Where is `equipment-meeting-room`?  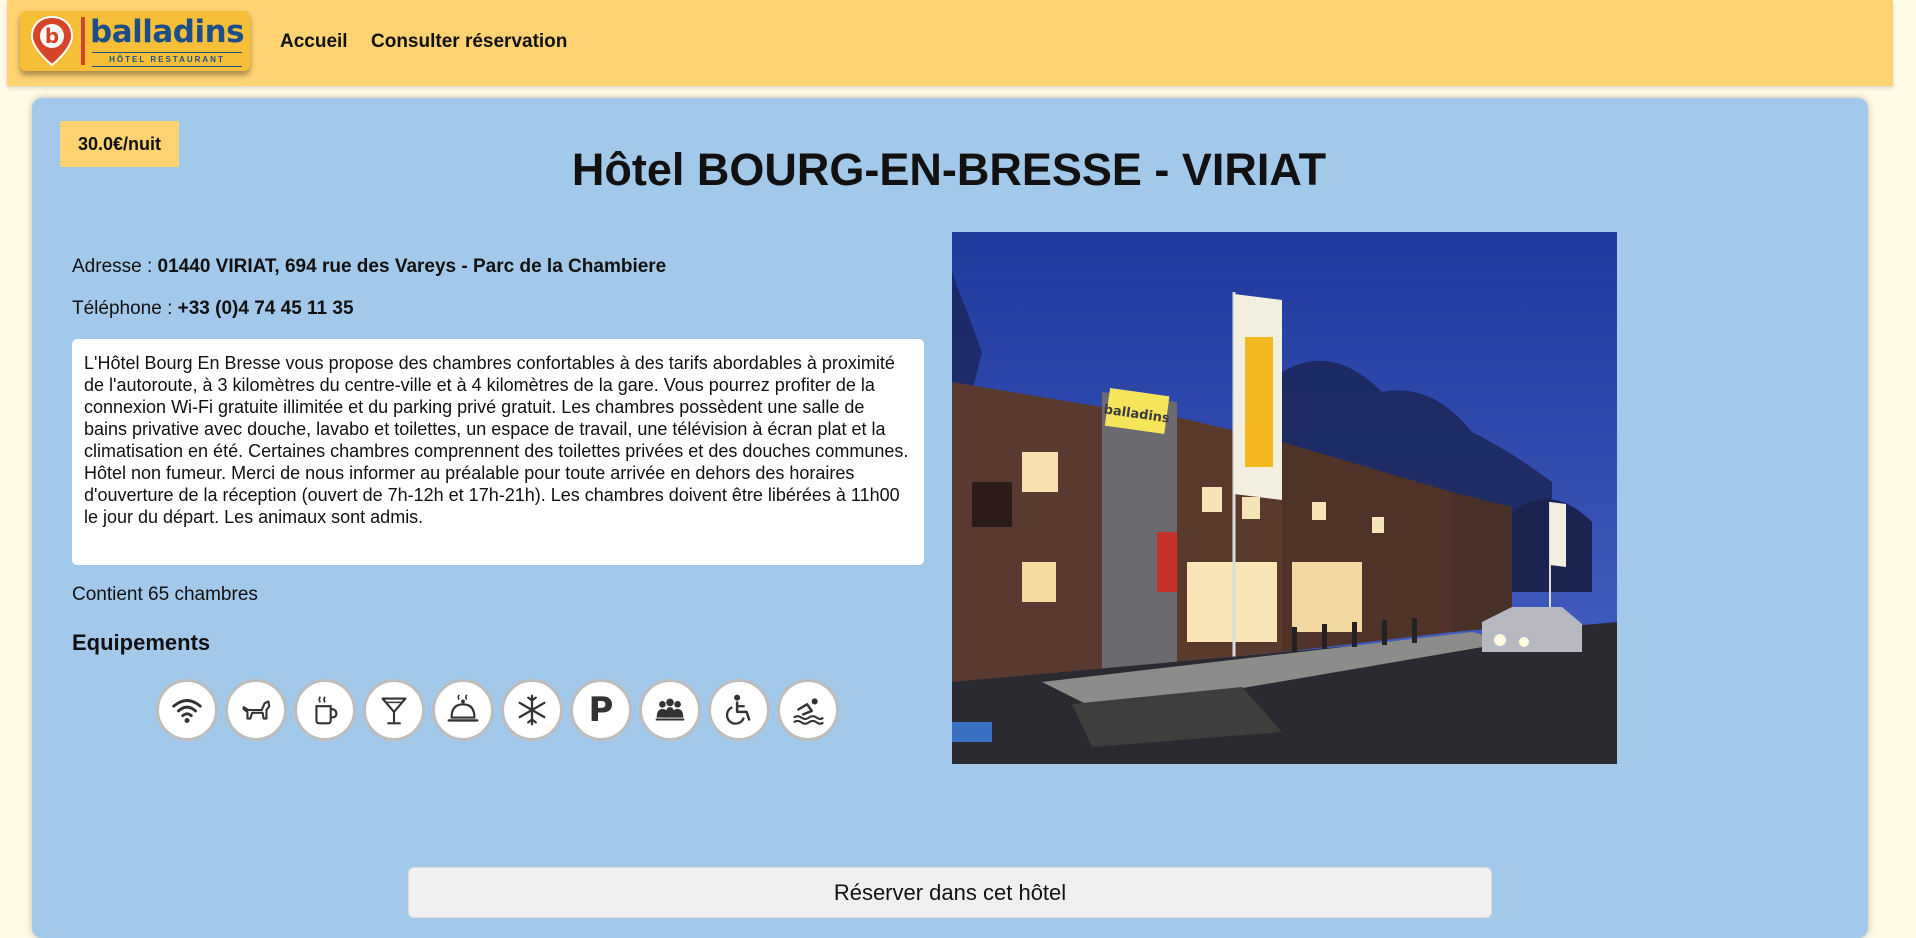 equipment-meeting-room is located at coordinates (670, 710).